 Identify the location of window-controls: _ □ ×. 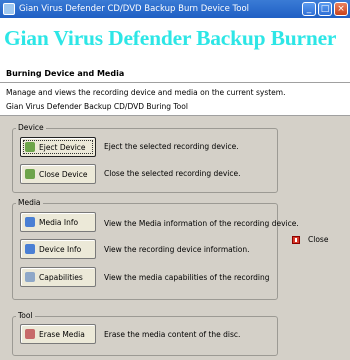
(325, 9).